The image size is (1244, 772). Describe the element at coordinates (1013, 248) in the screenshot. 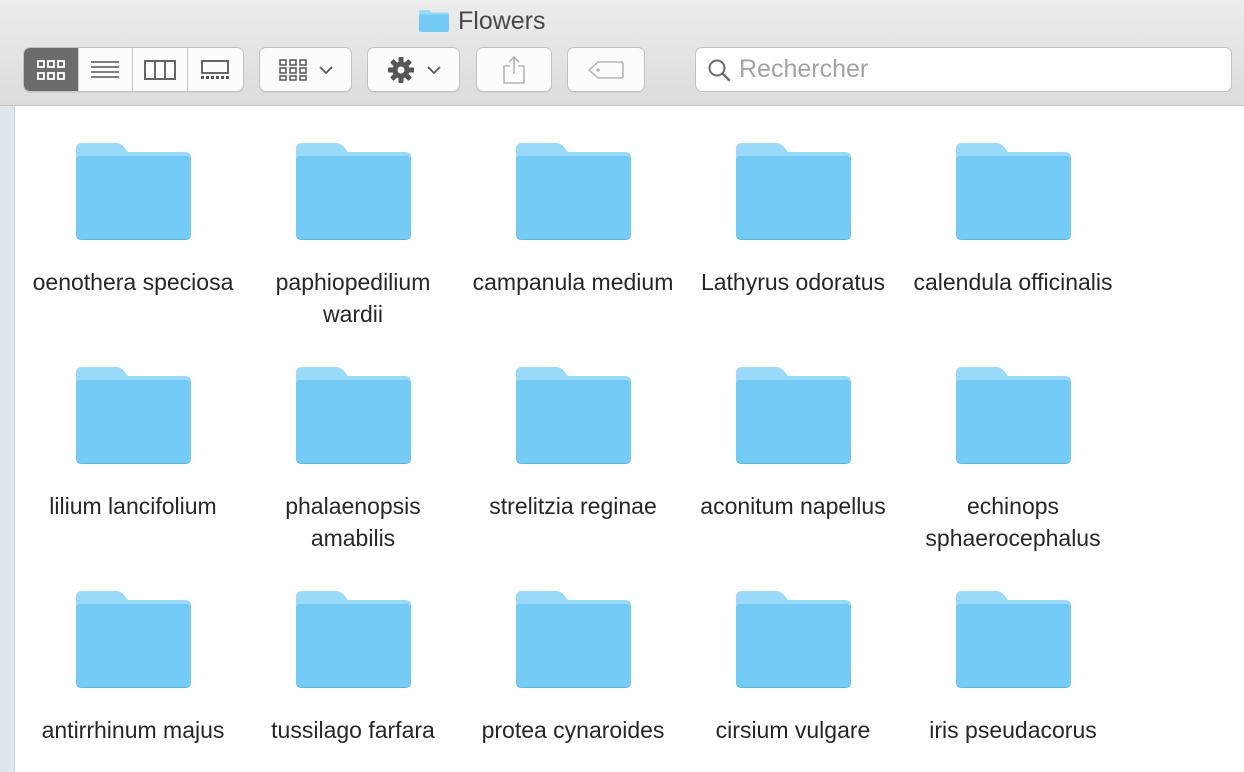

I see `folder-item: calendula officinalis` at that location.